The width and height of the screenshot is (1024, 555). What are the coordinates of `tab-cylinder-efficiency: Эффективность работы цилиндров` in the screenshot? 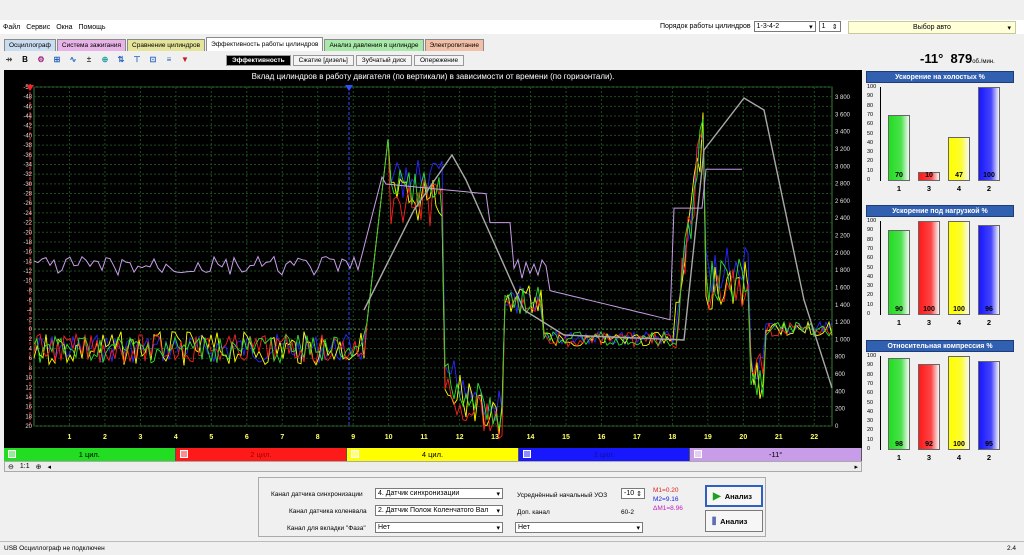 It's located at (265, 44).